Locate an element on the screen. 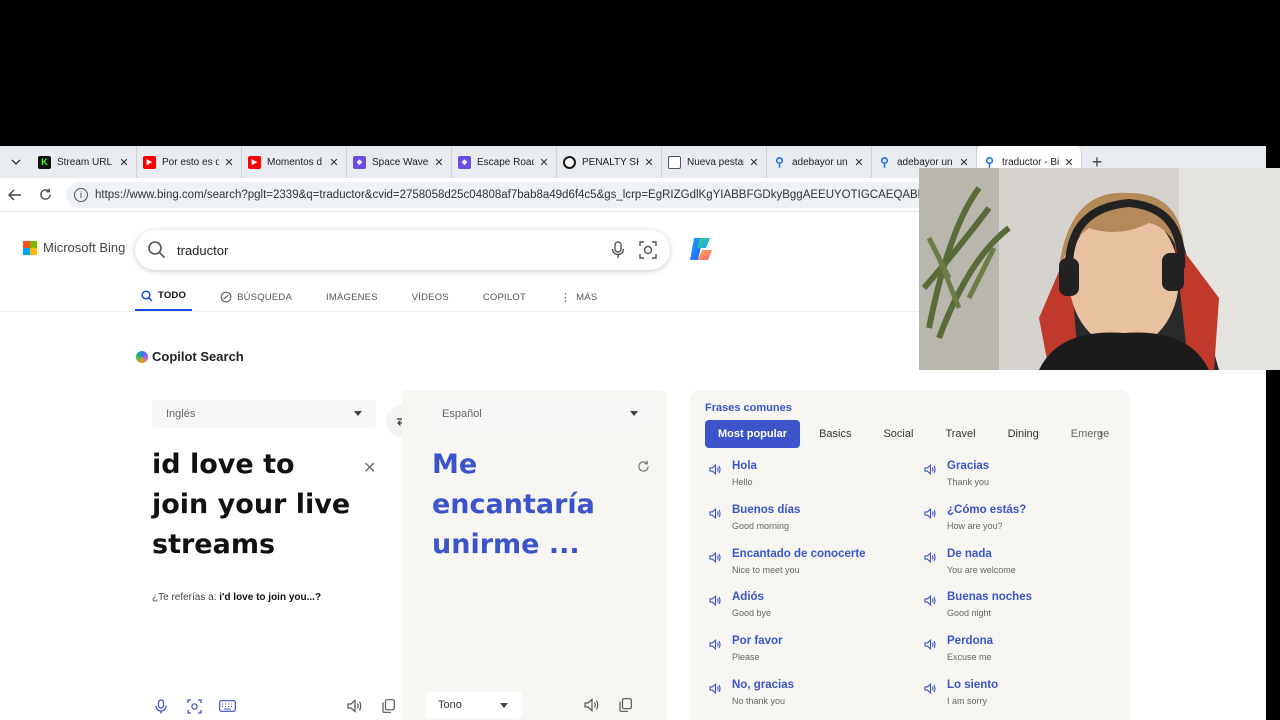 This screenshot has height=720, width=1280. phrase-item: Lo siento I am sorry is located at coordinates (1025, 699).